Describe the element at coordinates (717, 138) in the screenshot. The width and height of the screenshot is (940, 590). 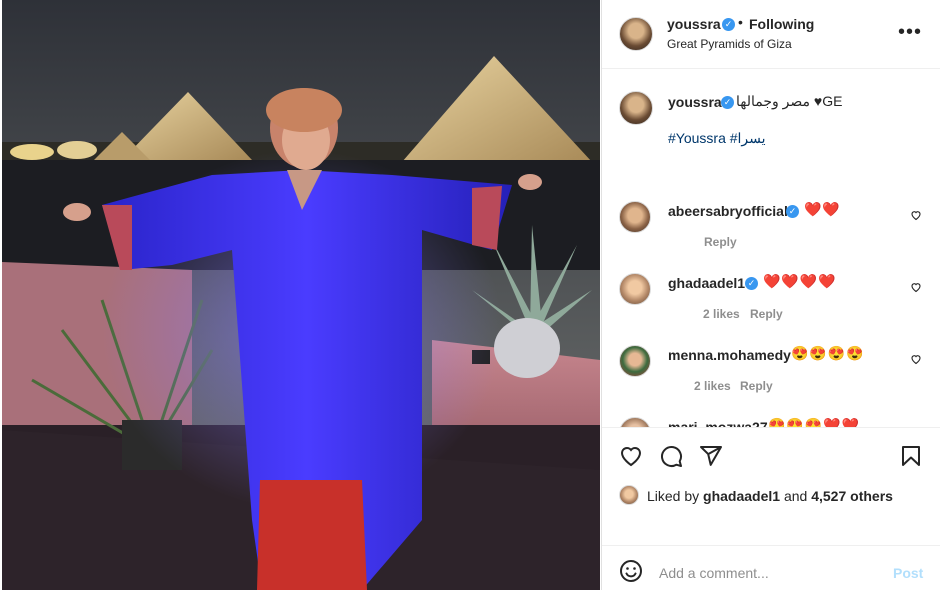
I see `caption-hashtags: #Youssra #يسرا` at that location.